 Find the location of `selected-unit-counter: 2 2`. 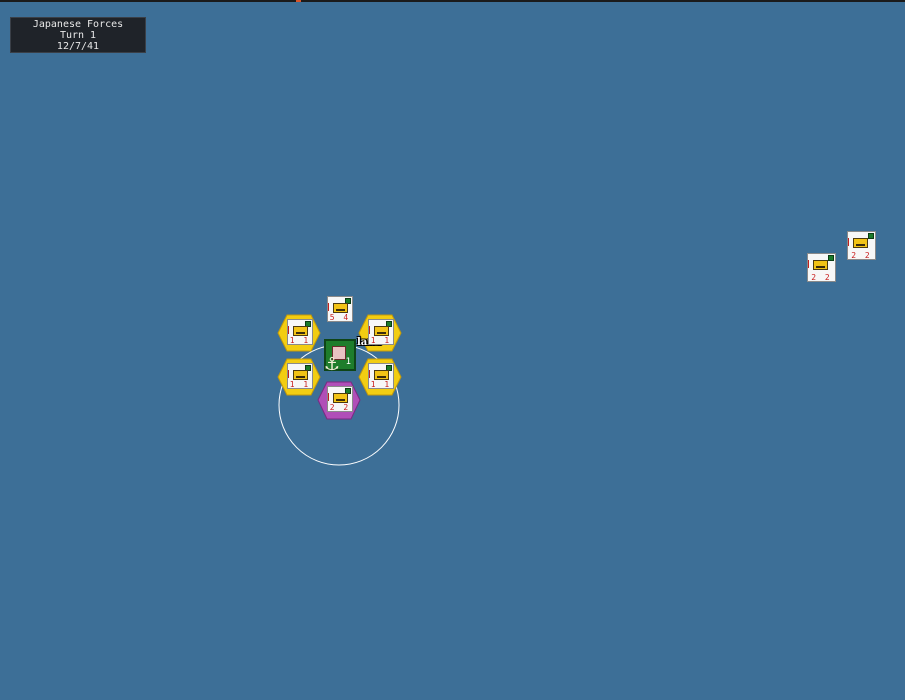

selected-unit-counter: 2 2 is located at coordinates (340, 399).